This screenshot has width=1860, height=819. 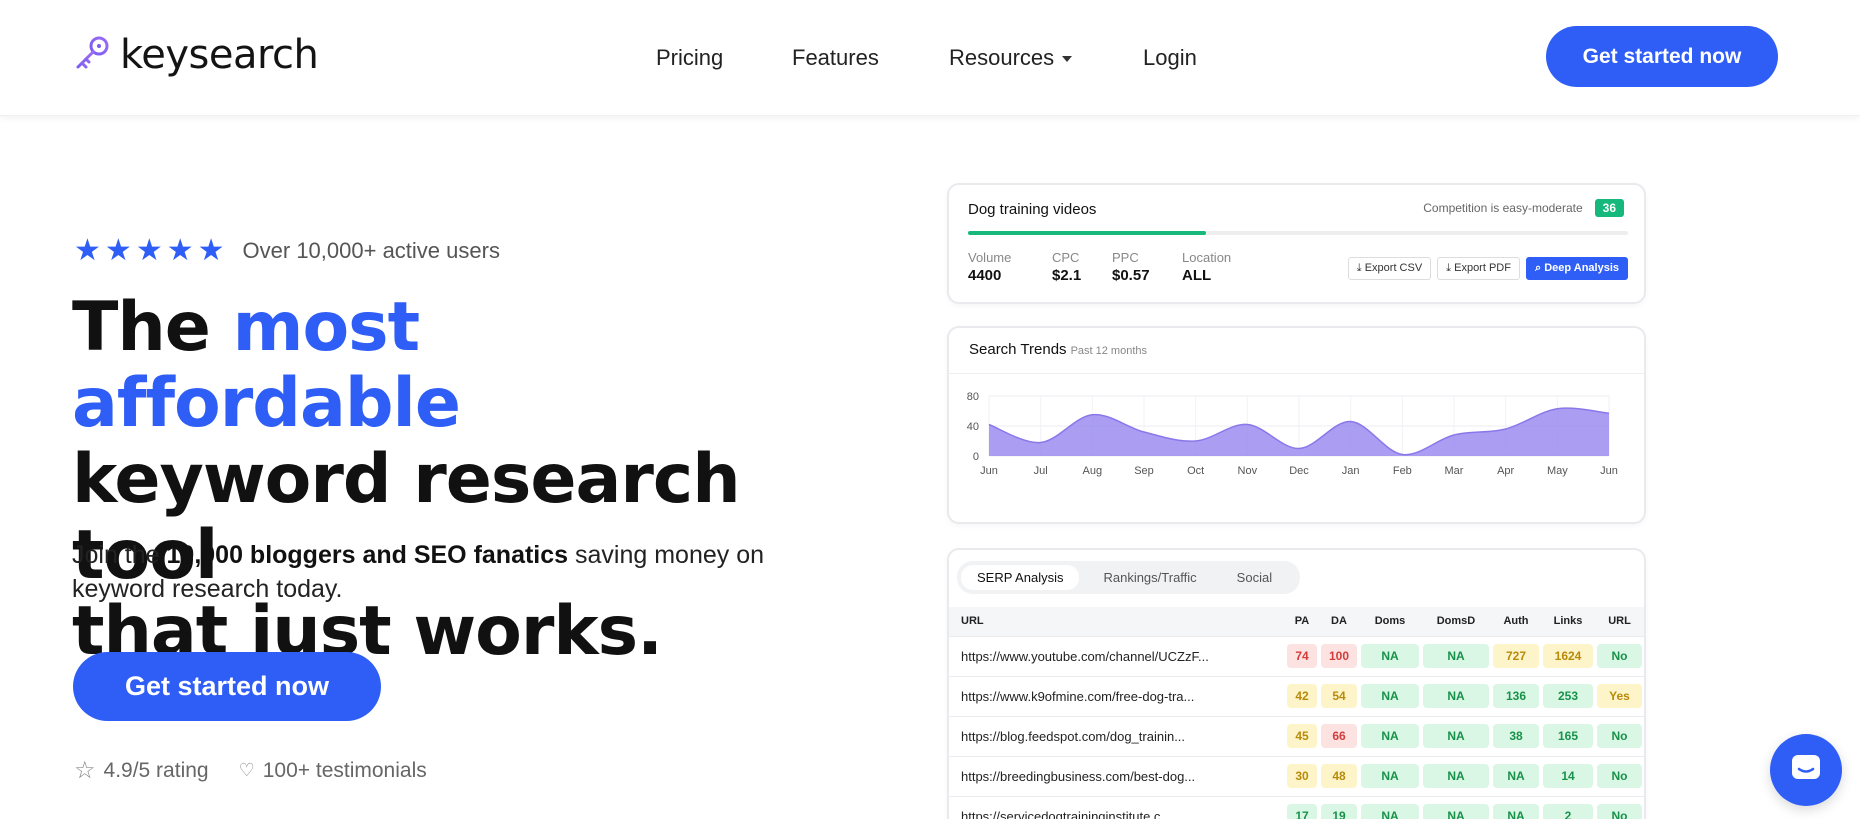 I want to click on x-tick-label: May, so click(x=1557, y=471).